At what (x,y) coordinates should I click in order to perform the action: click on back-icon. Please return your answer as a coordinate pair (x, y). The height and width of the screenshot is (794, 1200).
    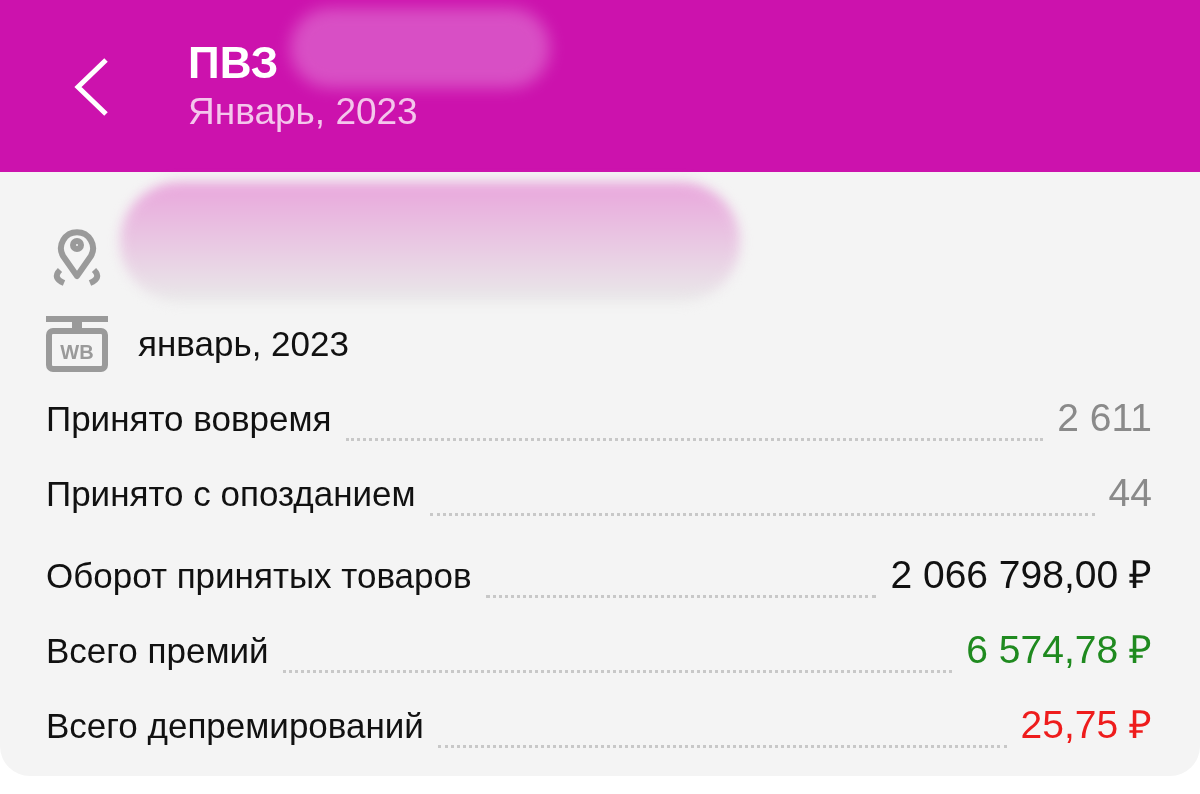
    Looking at the image, I should click on (91, 87).